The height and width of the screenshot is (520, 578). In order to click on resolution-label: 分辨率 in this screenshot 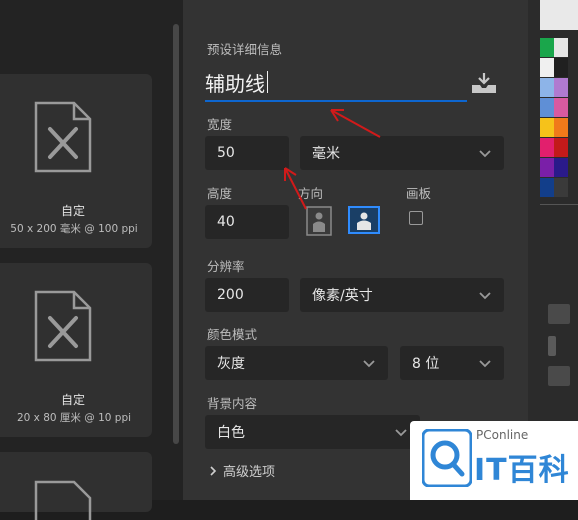, I will do `click(226, 266)`.